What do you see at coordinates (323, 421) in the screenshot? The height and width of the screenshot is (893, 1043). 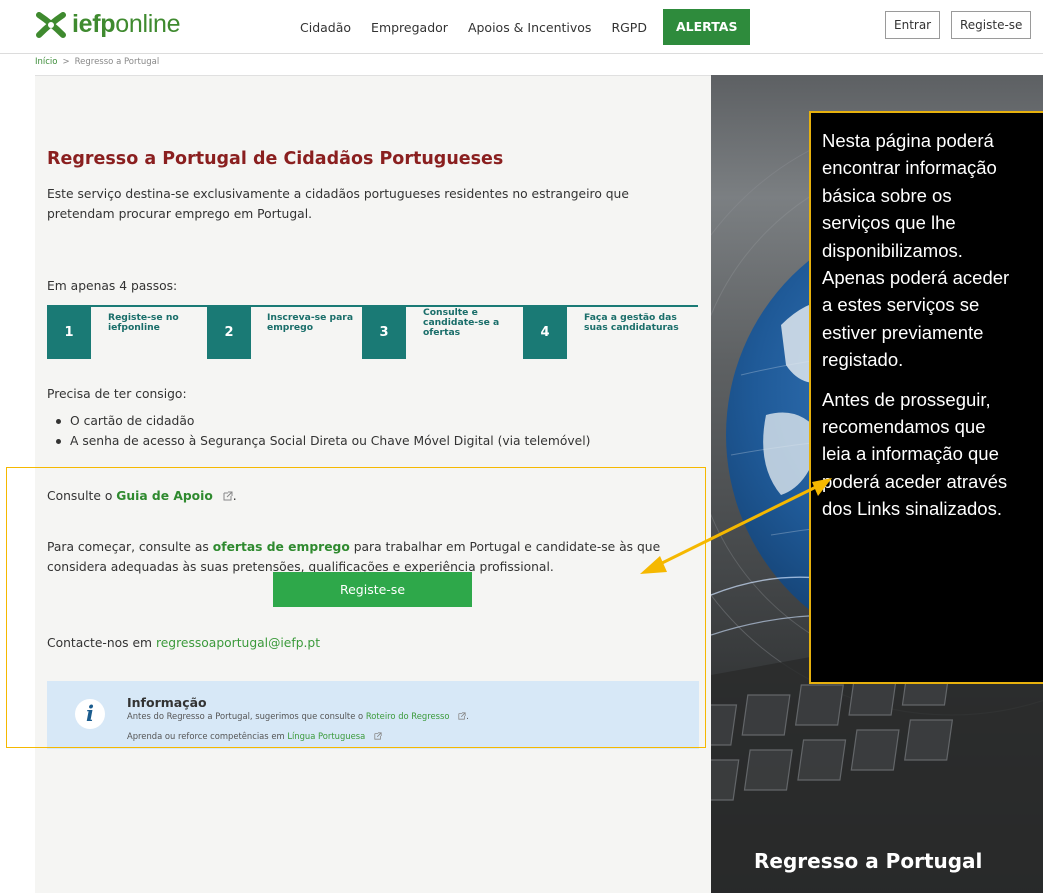 I see `list-item: O cartão de cidadão` at bounding box center [323, 421].